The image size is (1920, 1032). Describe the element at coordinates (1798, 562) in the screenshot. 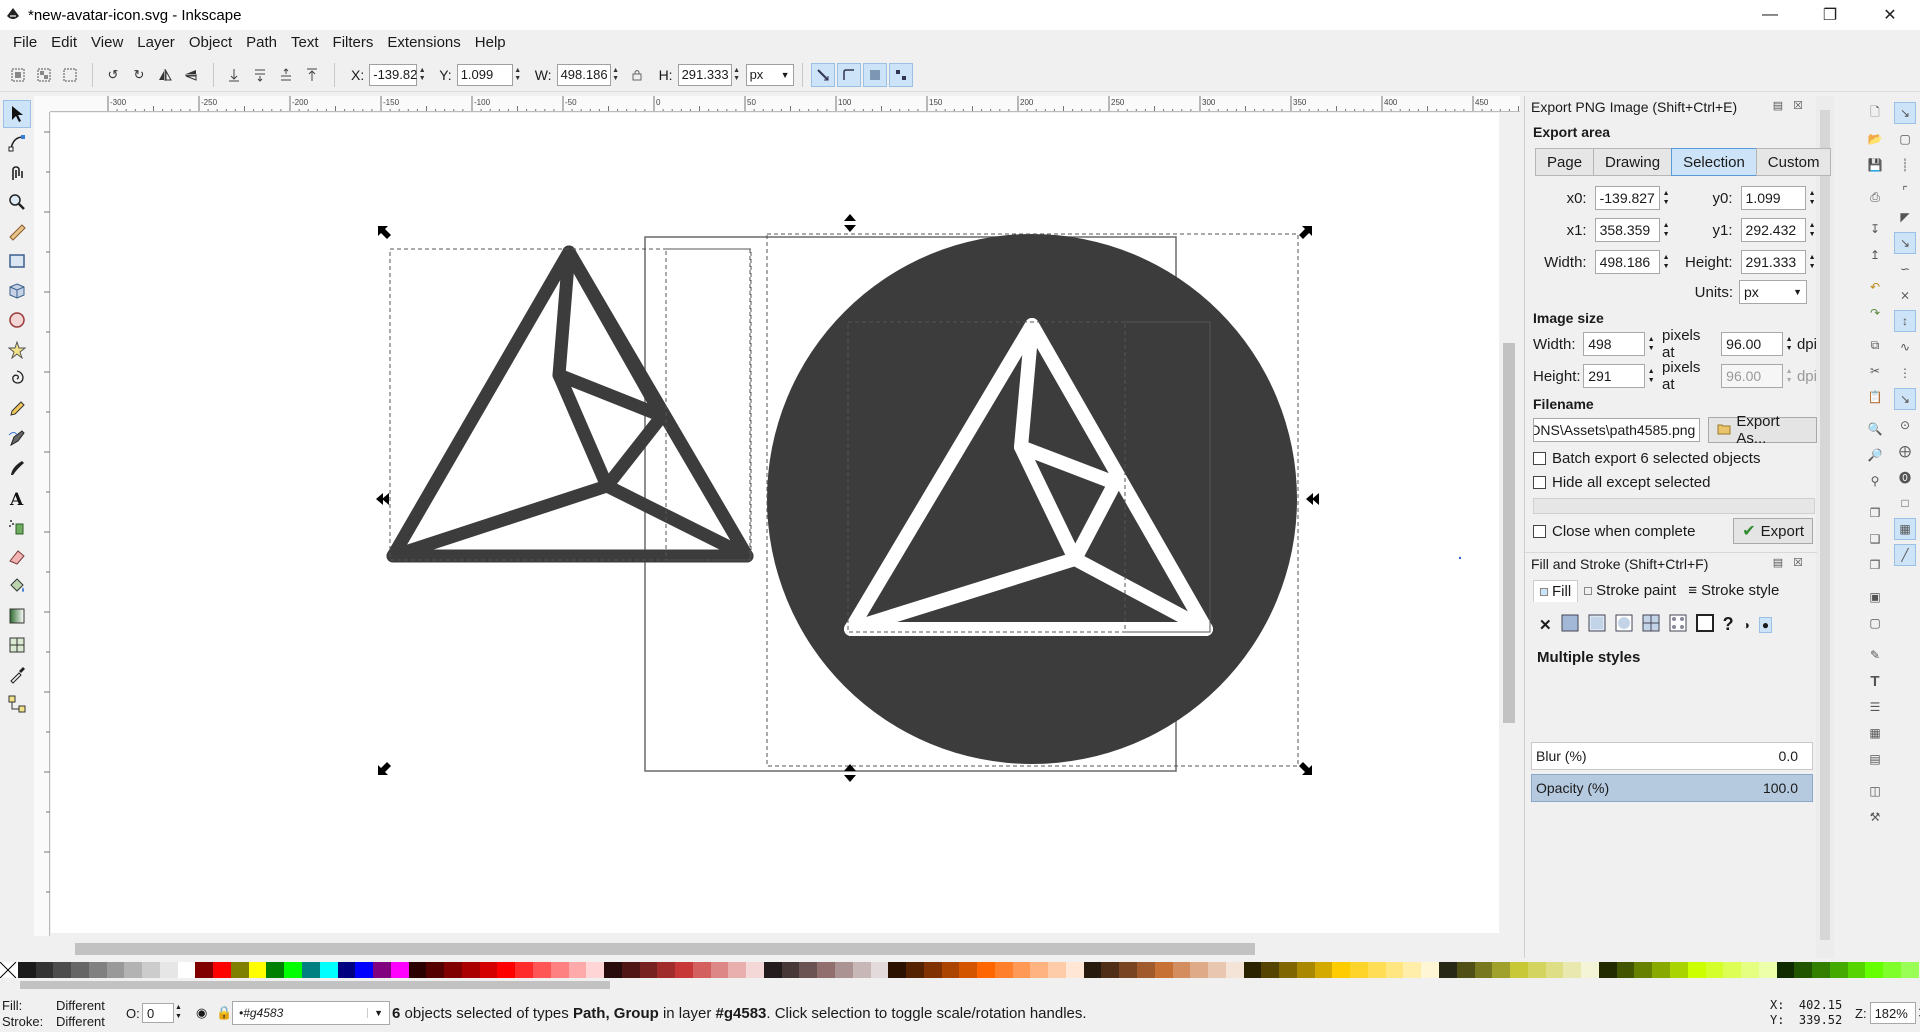

I see `close-panel-icon: ☒` at that location.